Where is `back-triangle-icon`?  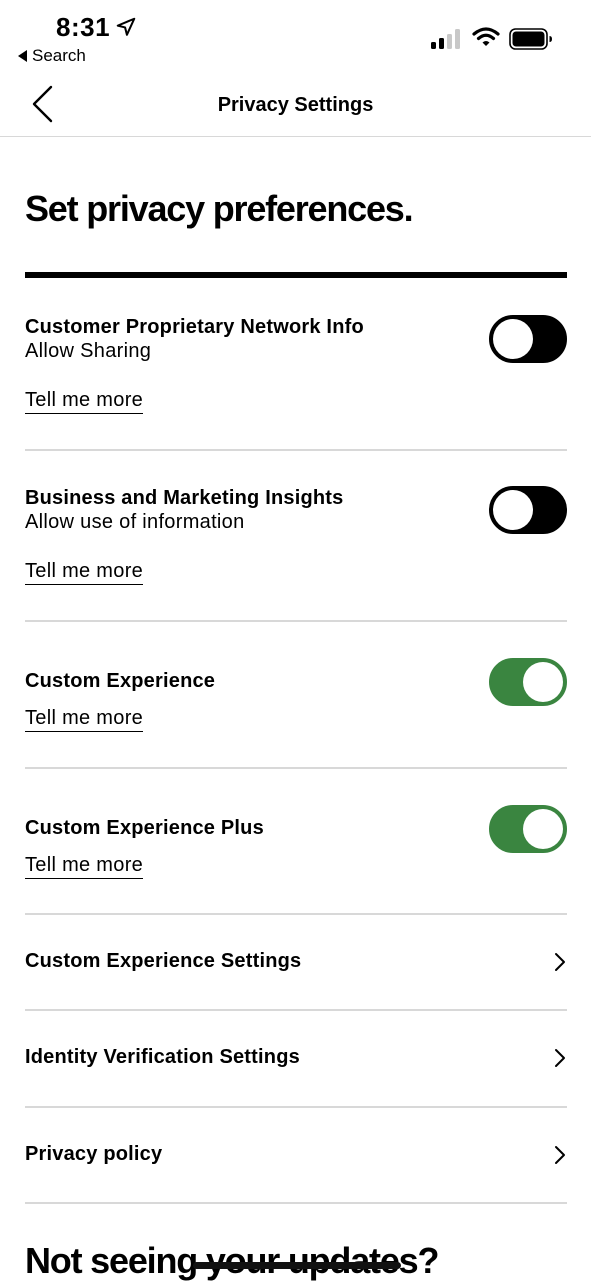 back-triangle-icon is located at coordinates (22, 56).